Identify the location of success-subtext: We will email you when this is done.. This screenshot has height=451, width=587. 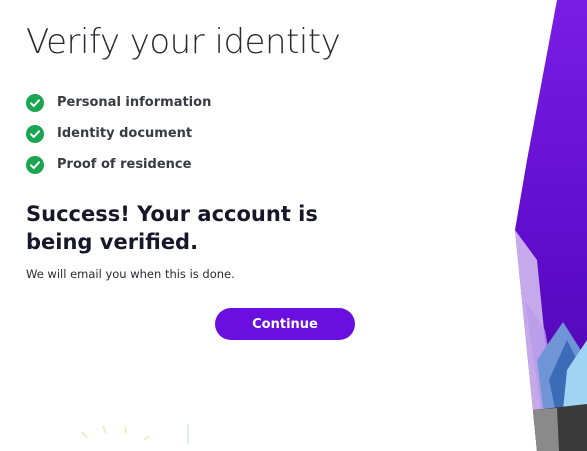
(130, 274).